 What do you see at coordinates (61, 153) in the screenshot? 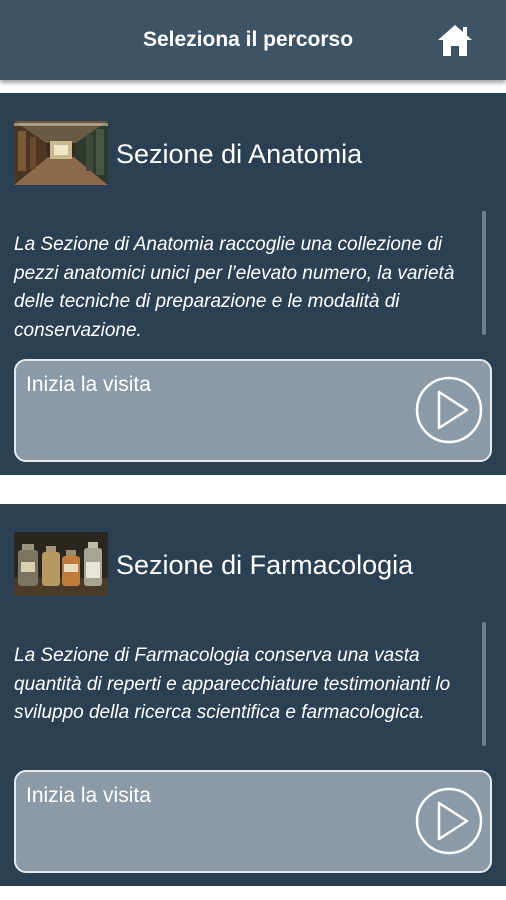
I see `anatomia-thumbnail` at bounding box center [61, 153].